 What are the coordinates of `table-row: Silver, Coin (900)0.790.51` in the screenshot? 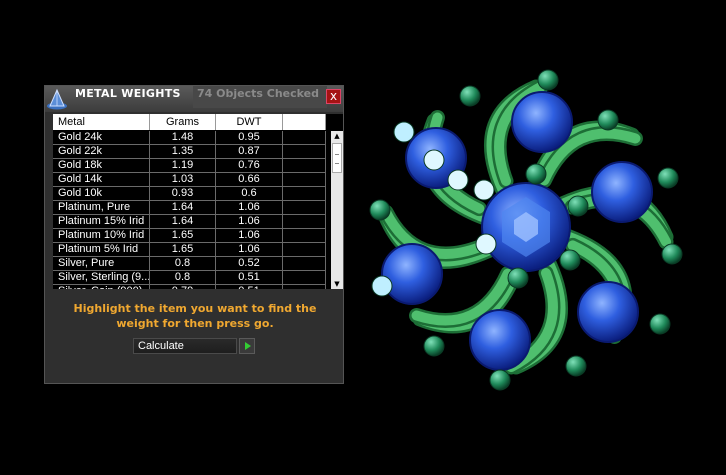 It's located at (189, 287).